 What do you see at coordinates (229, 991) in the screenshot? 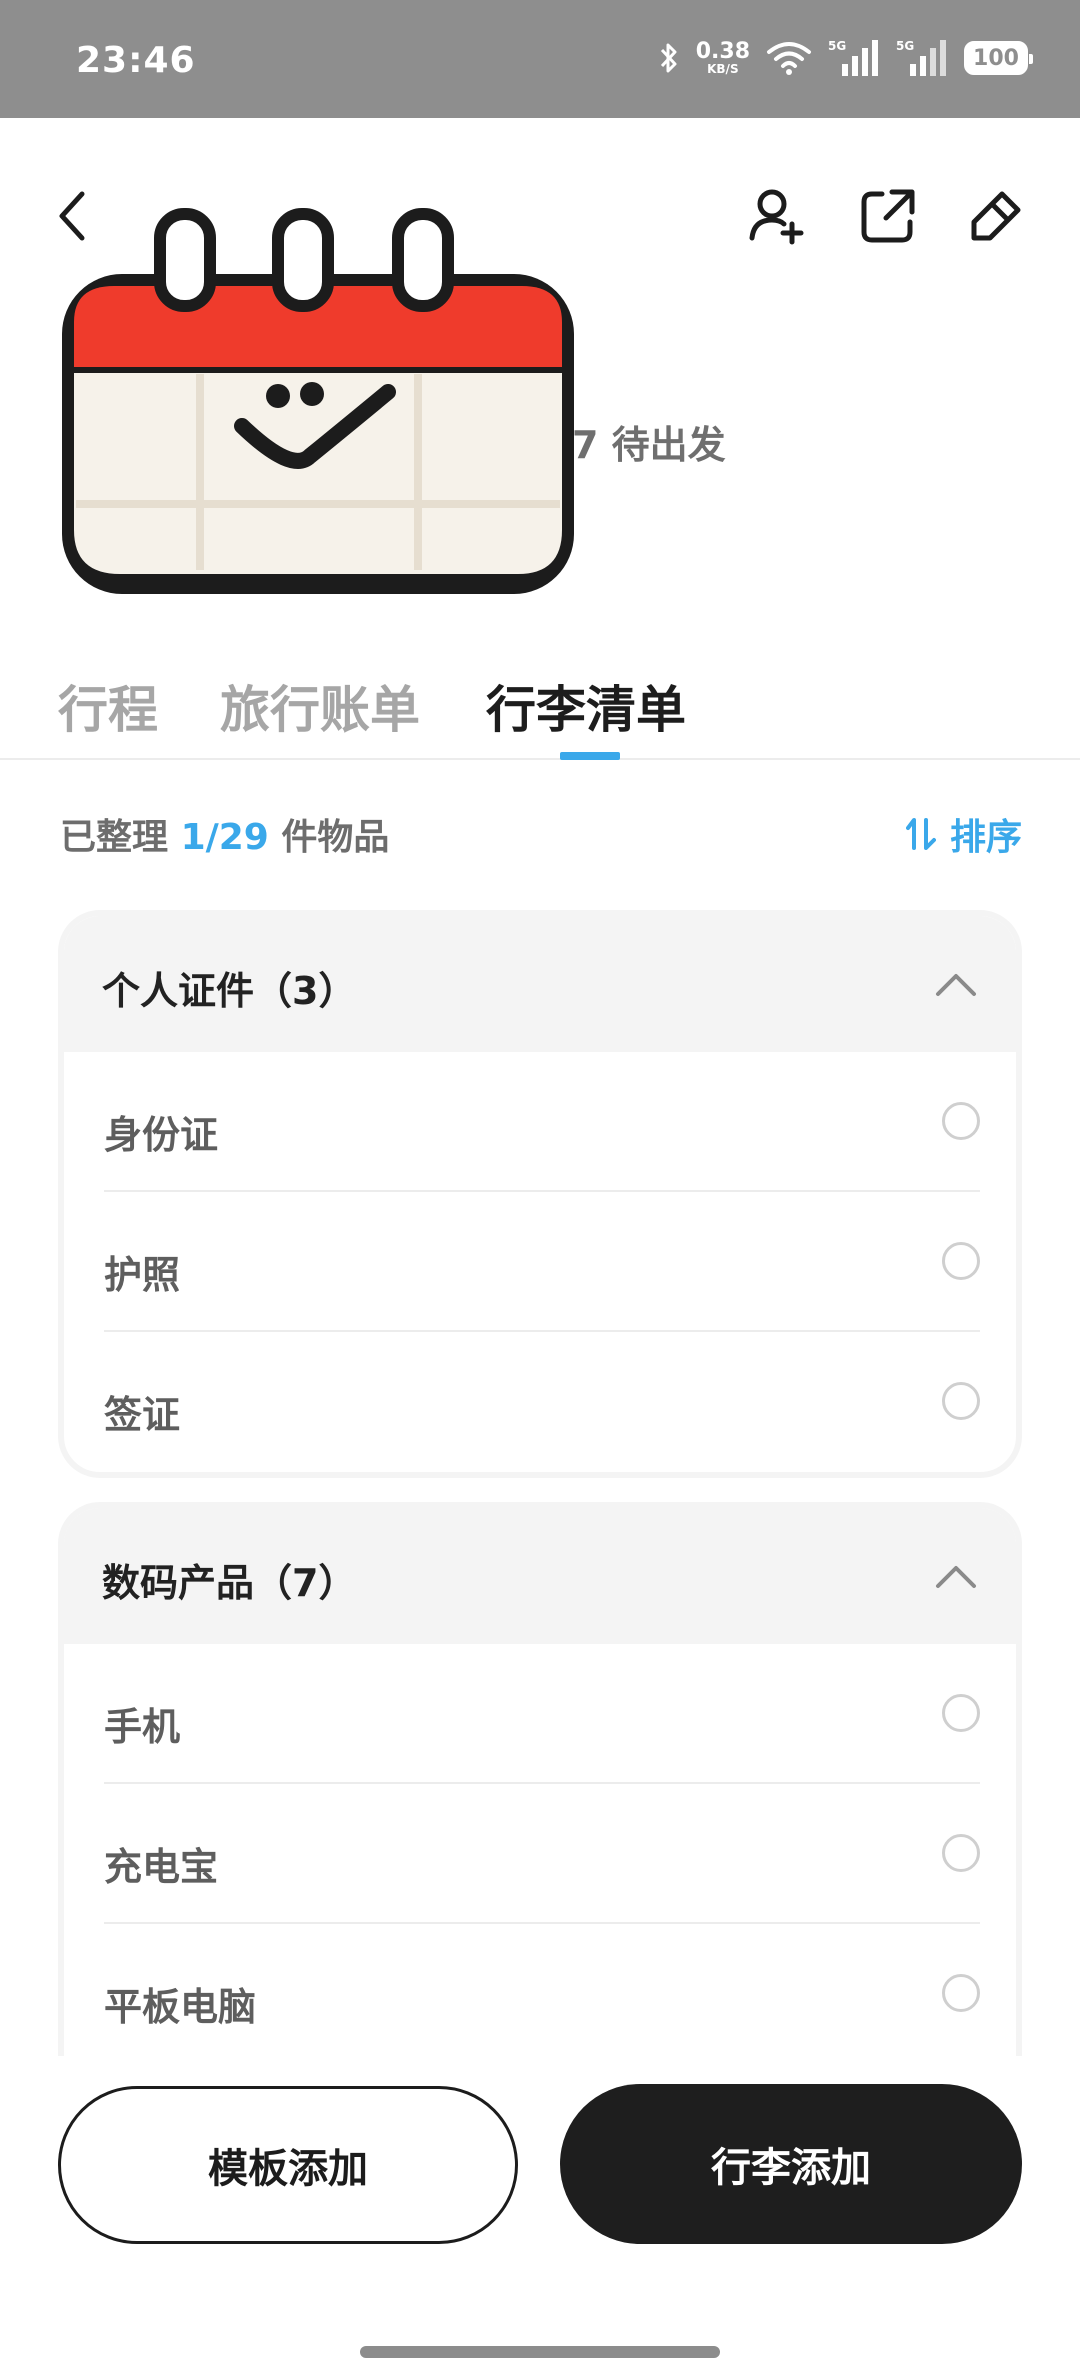
I see `category-title: 个人证件（3）` at bounding box center [229, 991].